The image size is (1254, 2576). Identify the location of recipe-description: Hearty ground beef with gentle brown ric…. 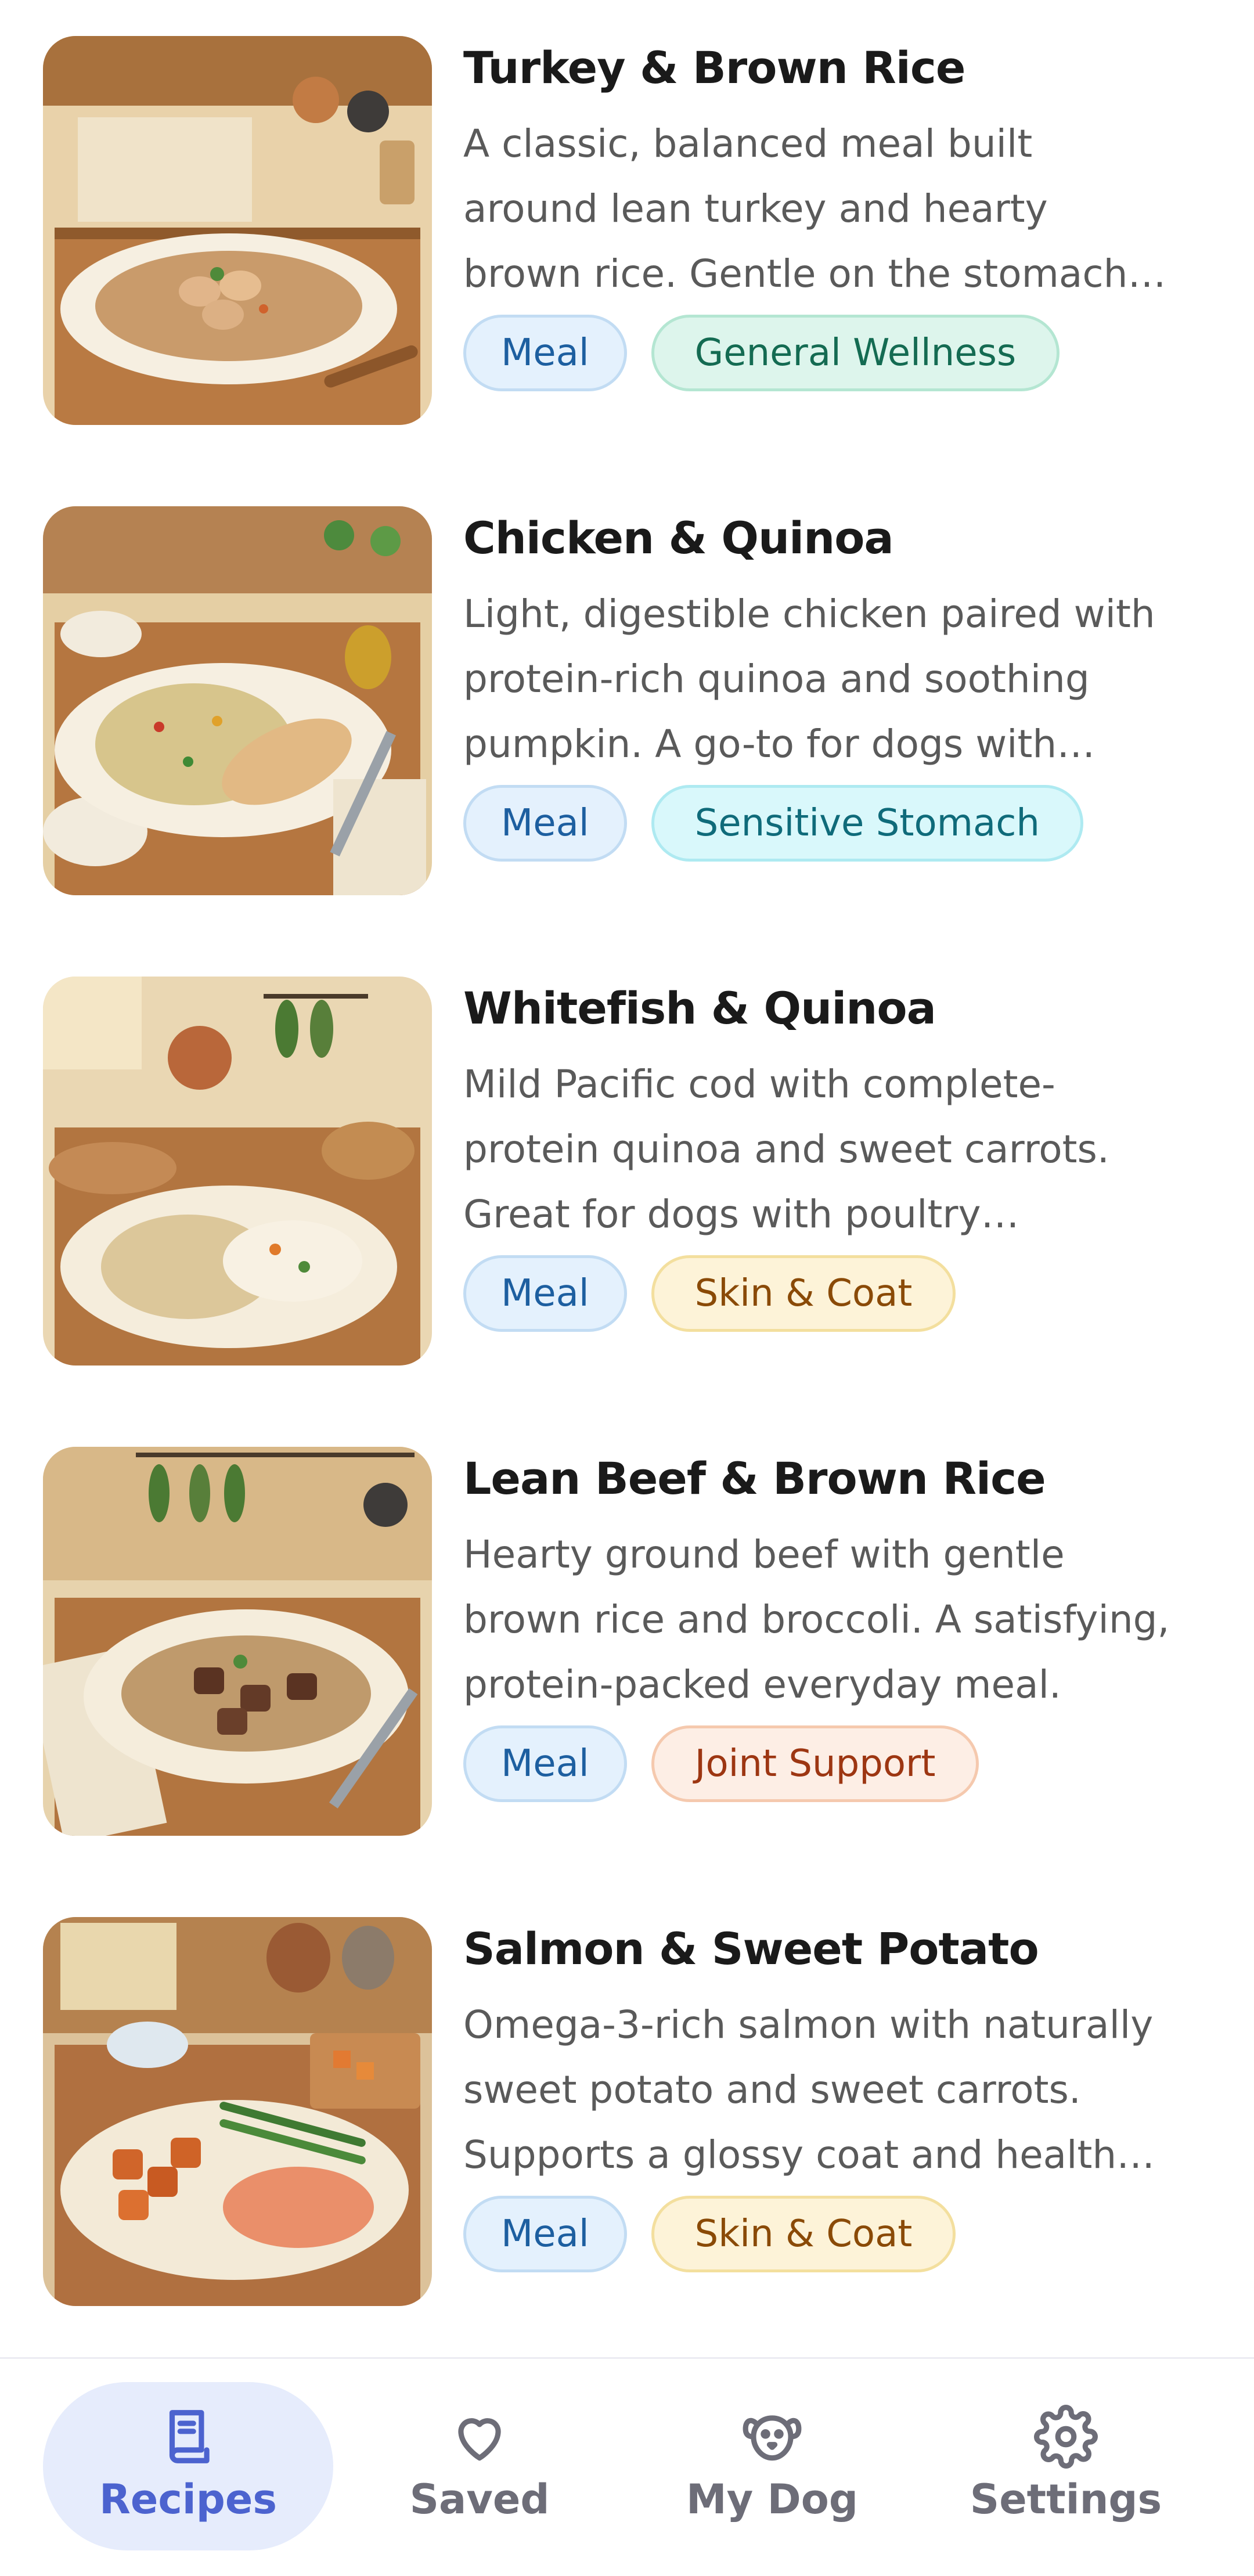
(817, 1619).